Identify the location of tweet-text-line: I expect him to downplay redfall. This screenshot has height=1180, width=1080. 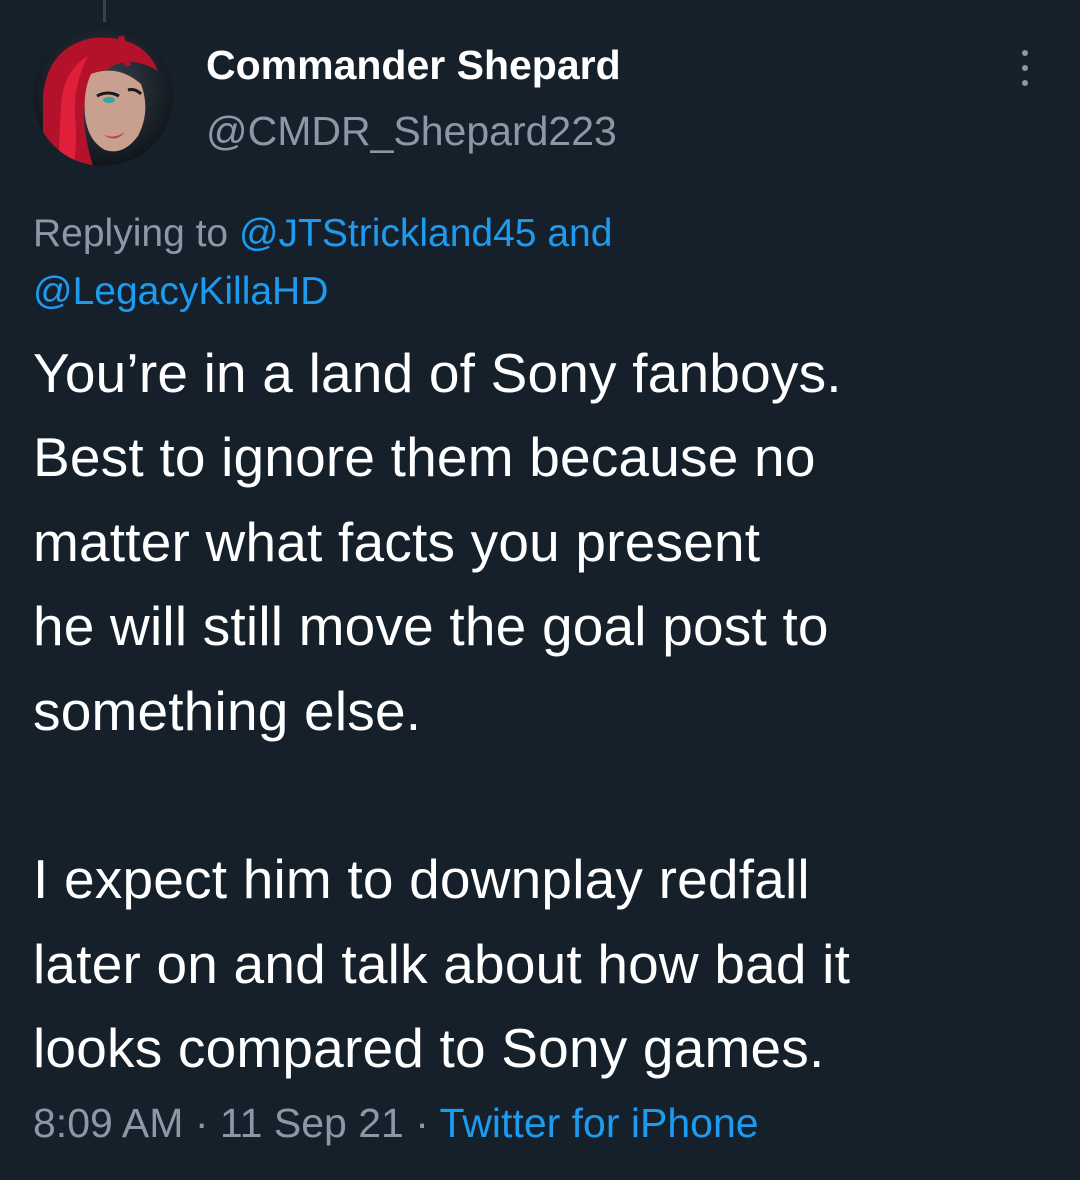
(421, 879).